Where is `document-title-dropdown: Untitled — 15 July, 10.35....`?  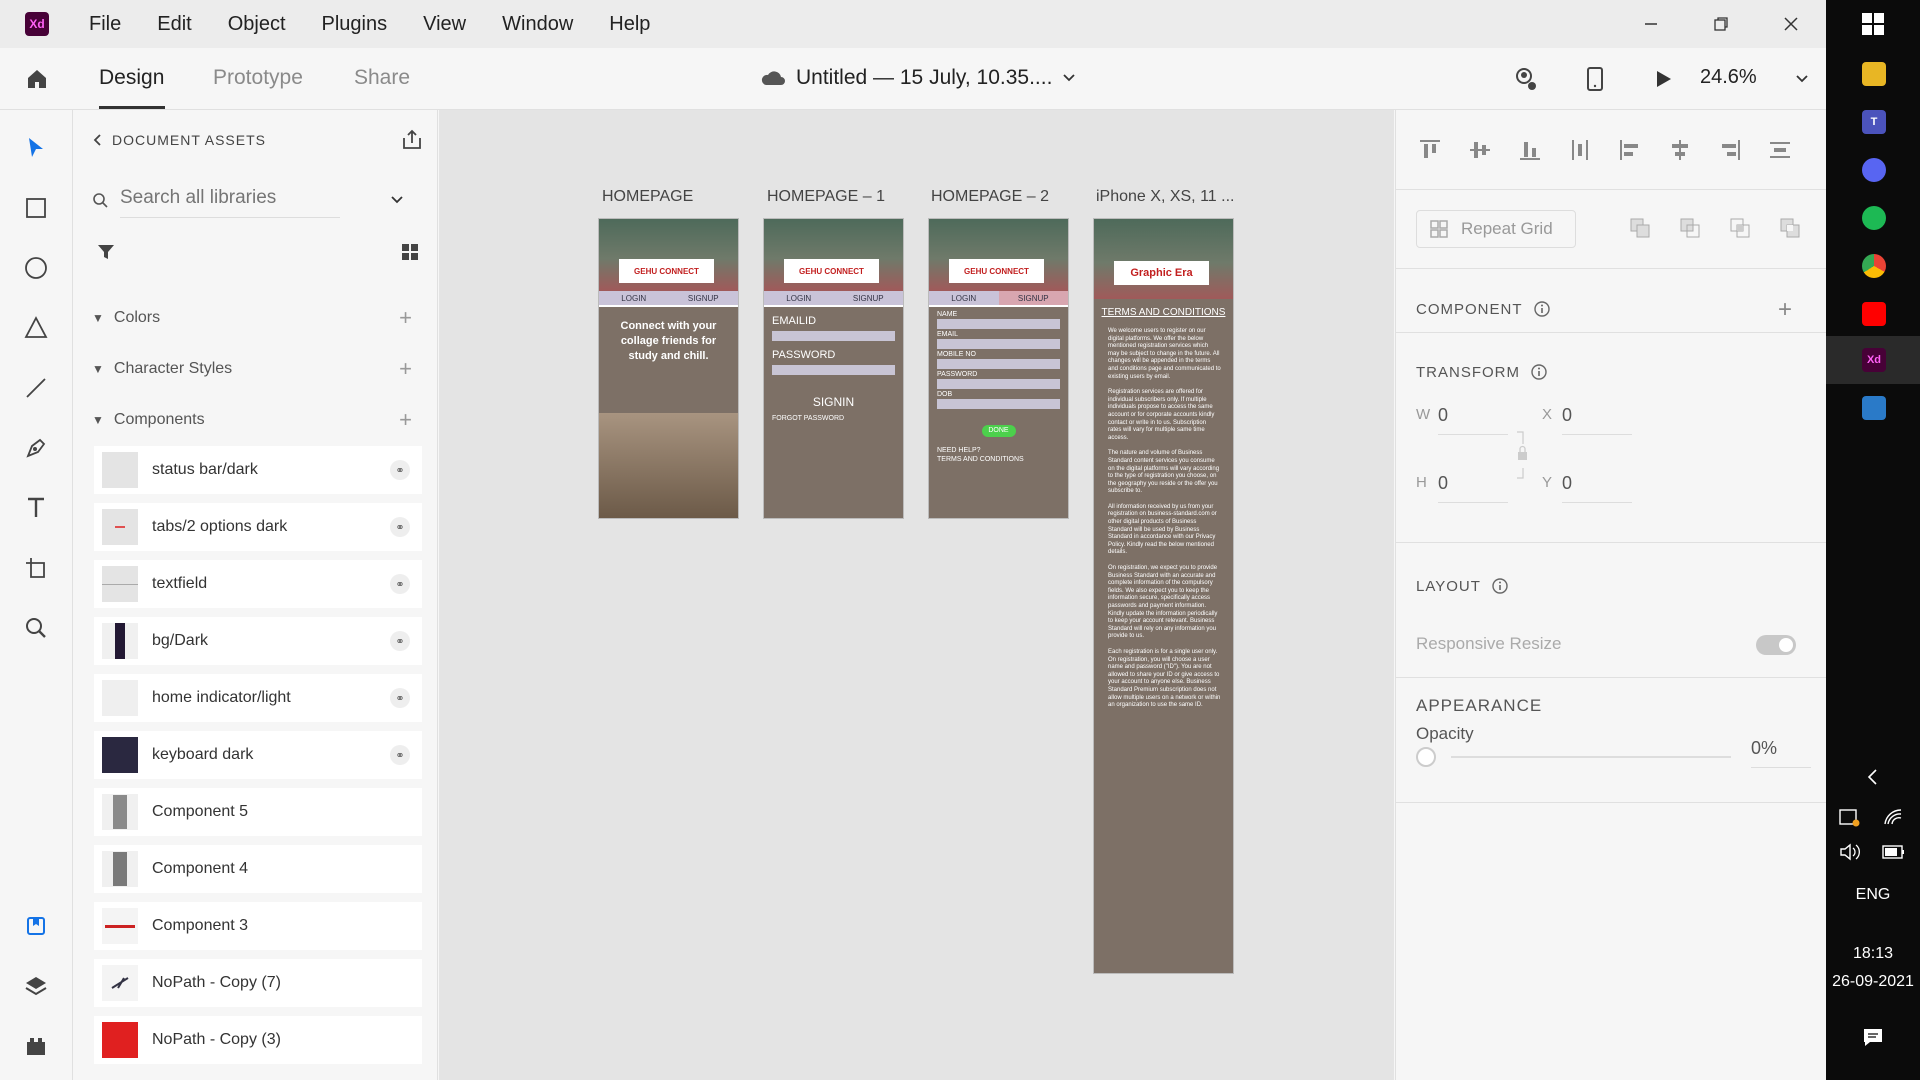
document-title-dropdown: Untitled — 15 July, 10.35.... is located at coordinates (918, 78).